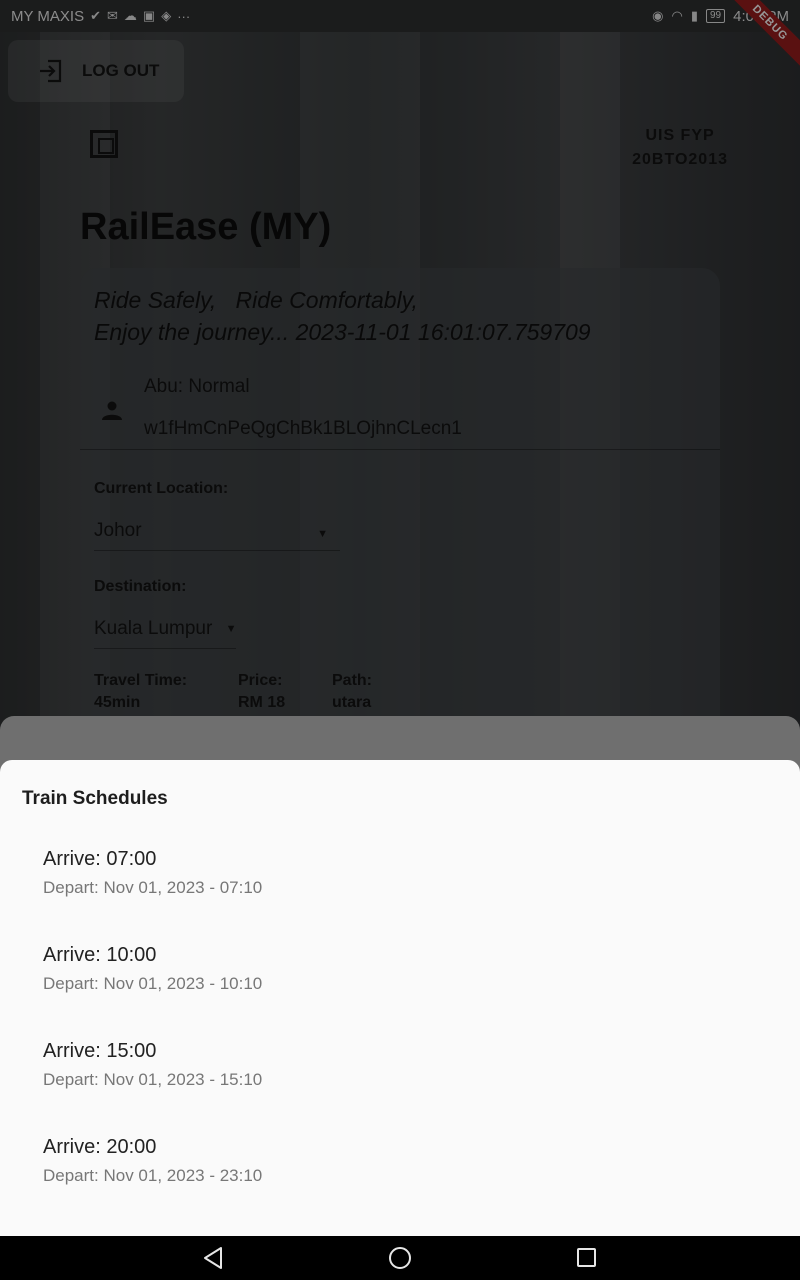  Describe the element at coordinates (153, 983) in the screenshot. I see `depart-time: Depart: Nov 01, 2023 - 10:10` at that location.